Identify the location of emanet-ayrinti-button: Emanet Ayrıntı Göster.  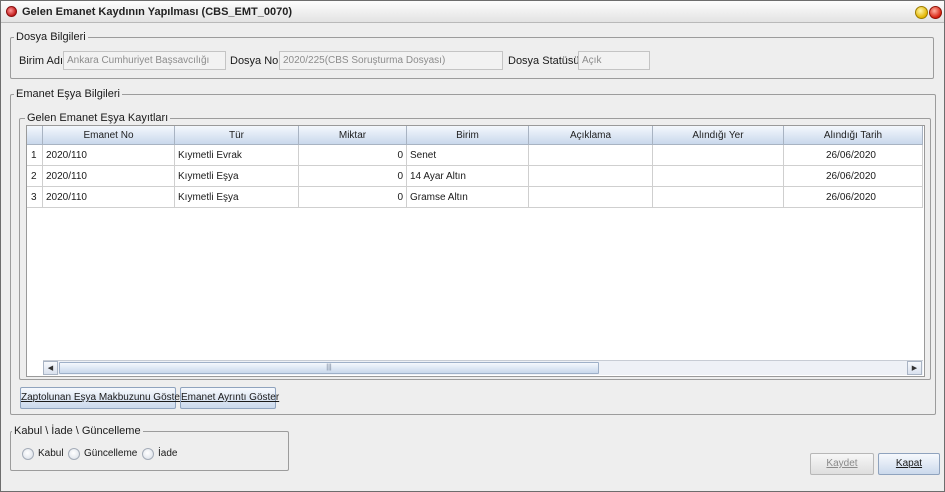
(229, 398).